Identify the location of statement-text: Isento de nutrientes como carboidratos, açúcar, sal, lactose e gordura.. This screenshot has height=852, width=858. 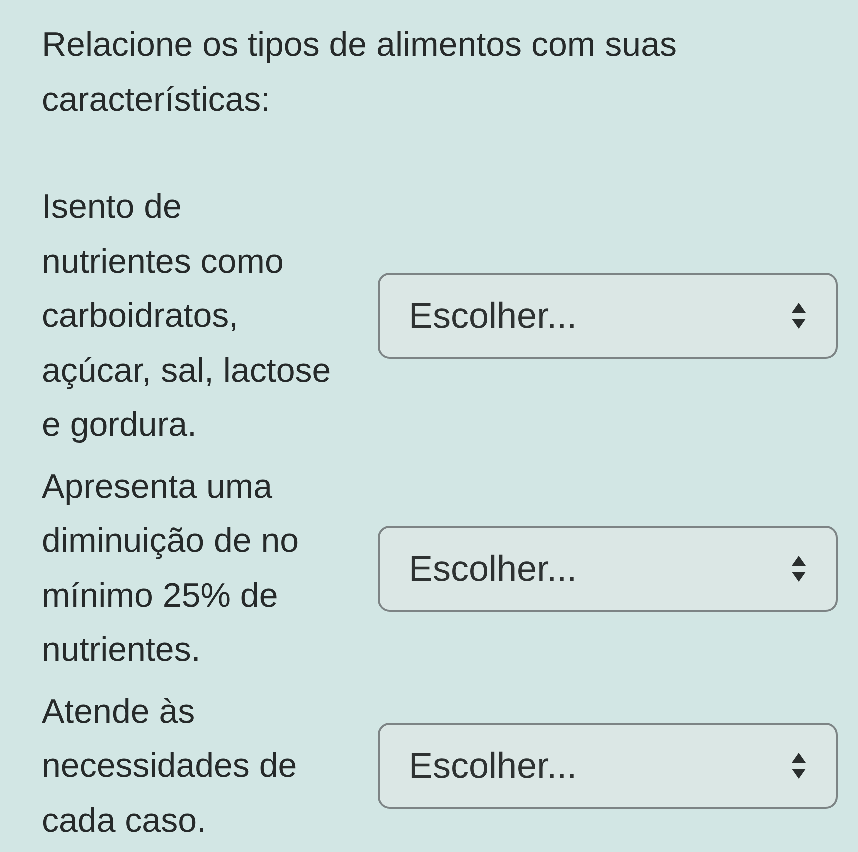
(187, 316).